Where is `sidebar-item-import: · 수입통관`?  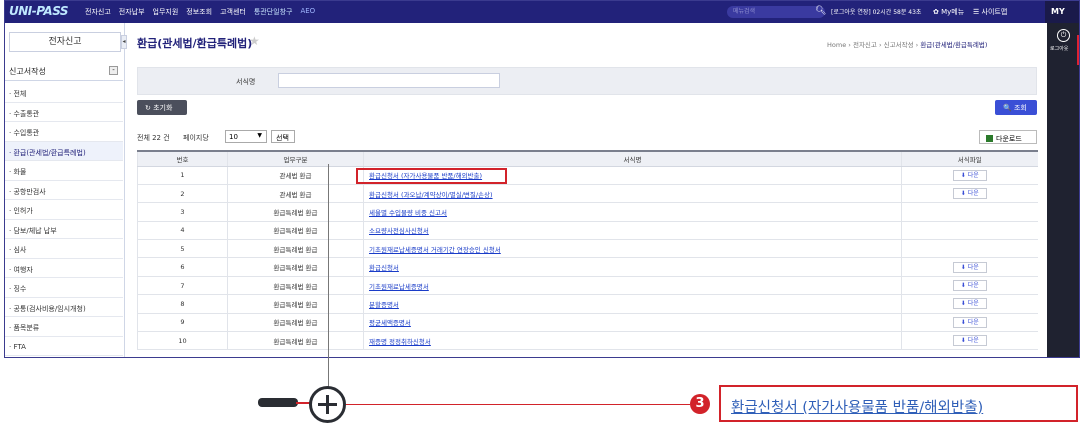 sidebar-item-import: · 수입통관 is located at coordinates (64, 132).